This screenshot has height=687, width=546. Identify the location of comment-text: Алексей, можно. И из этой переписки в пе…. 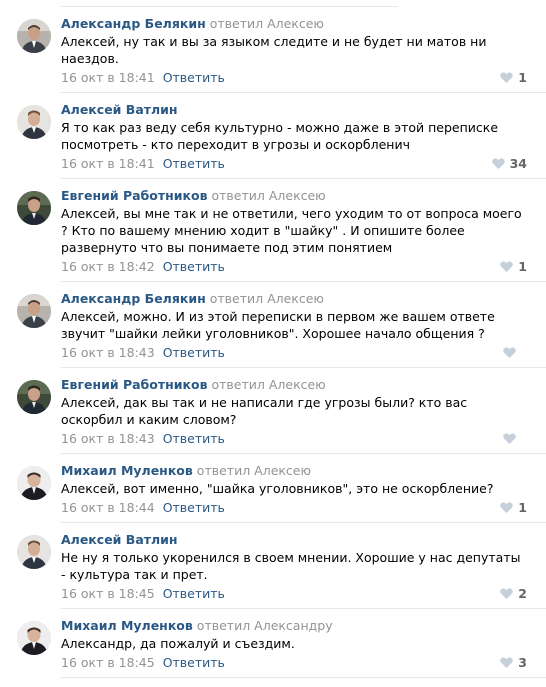
(278, 325).